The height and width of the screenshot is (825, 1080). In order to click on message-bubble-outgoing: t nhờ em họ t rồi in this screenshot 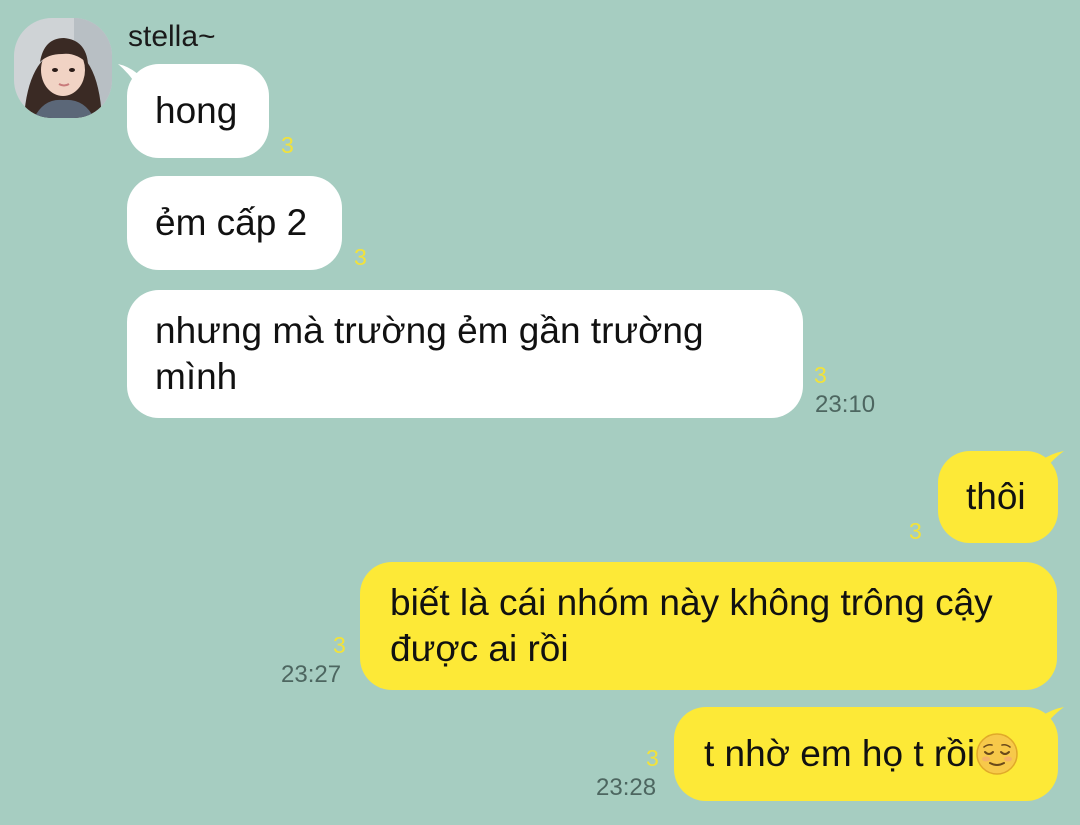, I will do `click(866, 754)`.